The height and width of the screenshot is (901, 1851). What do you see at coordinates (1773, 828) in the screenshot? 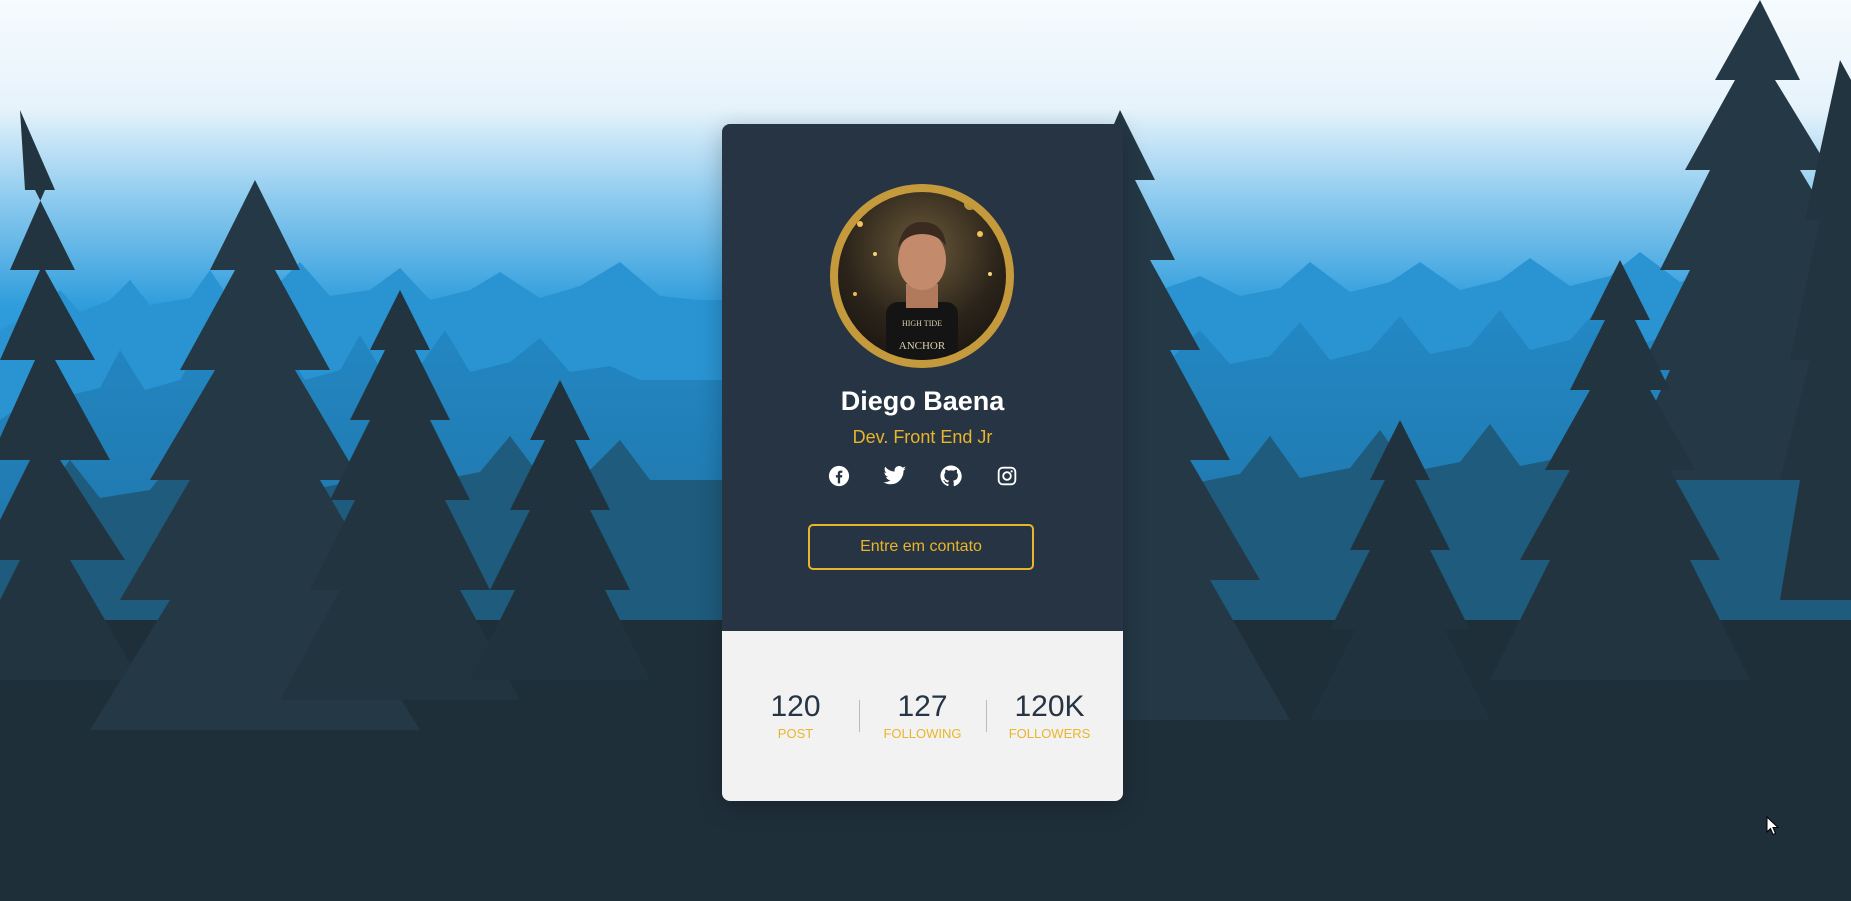
I see `mouse-cursor-icon` at bounding box center [1773, 828].